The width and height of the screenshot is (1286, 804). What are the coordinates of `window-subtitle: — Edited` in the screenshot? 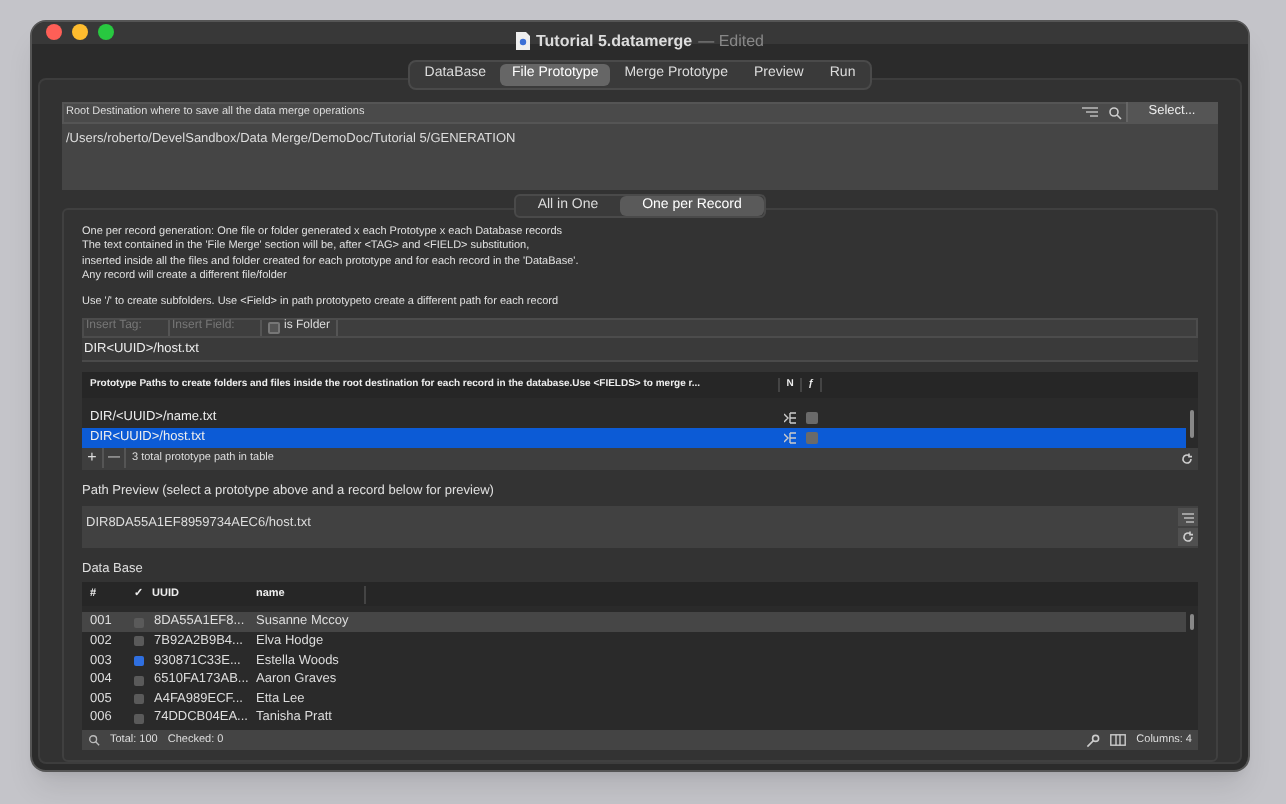 It's located at (731, 41).